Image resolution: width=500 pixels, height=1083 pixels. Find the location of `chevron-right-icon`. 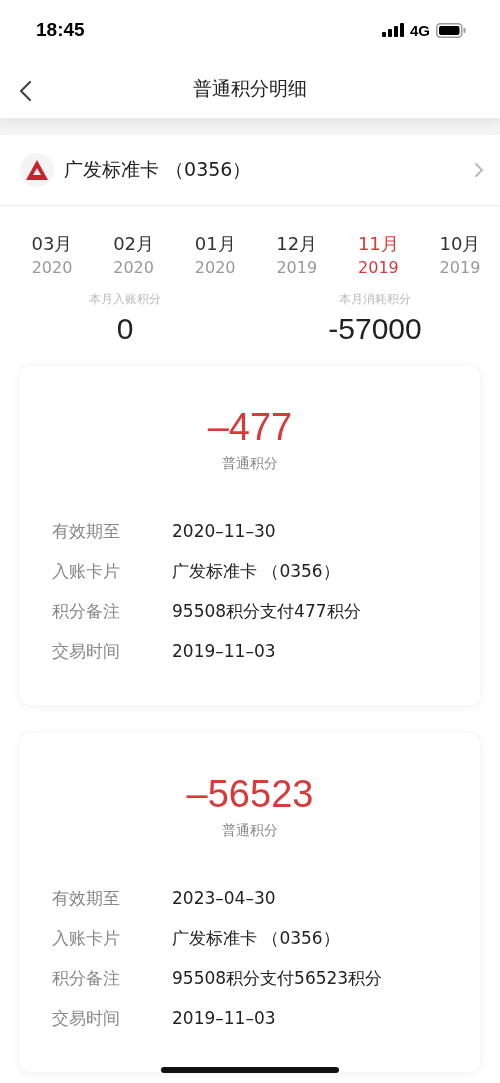

chevron-right-icon is located at coordinates (479, 170).